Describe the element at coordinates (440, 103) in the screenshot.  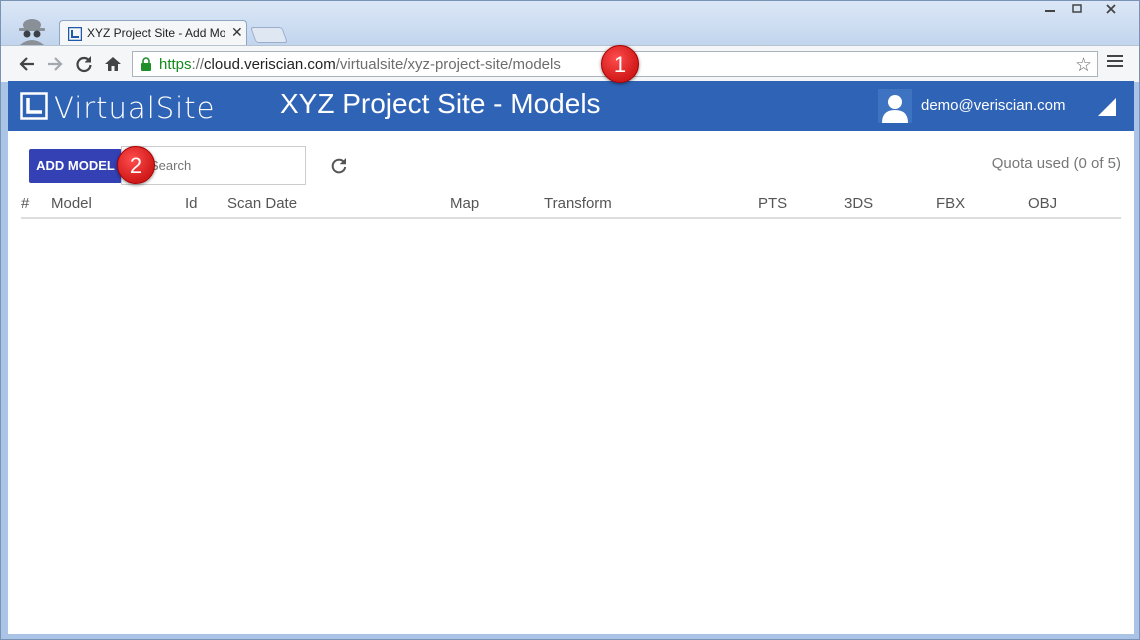
I see `page-title: XYZ Project Site - Models` at that location.